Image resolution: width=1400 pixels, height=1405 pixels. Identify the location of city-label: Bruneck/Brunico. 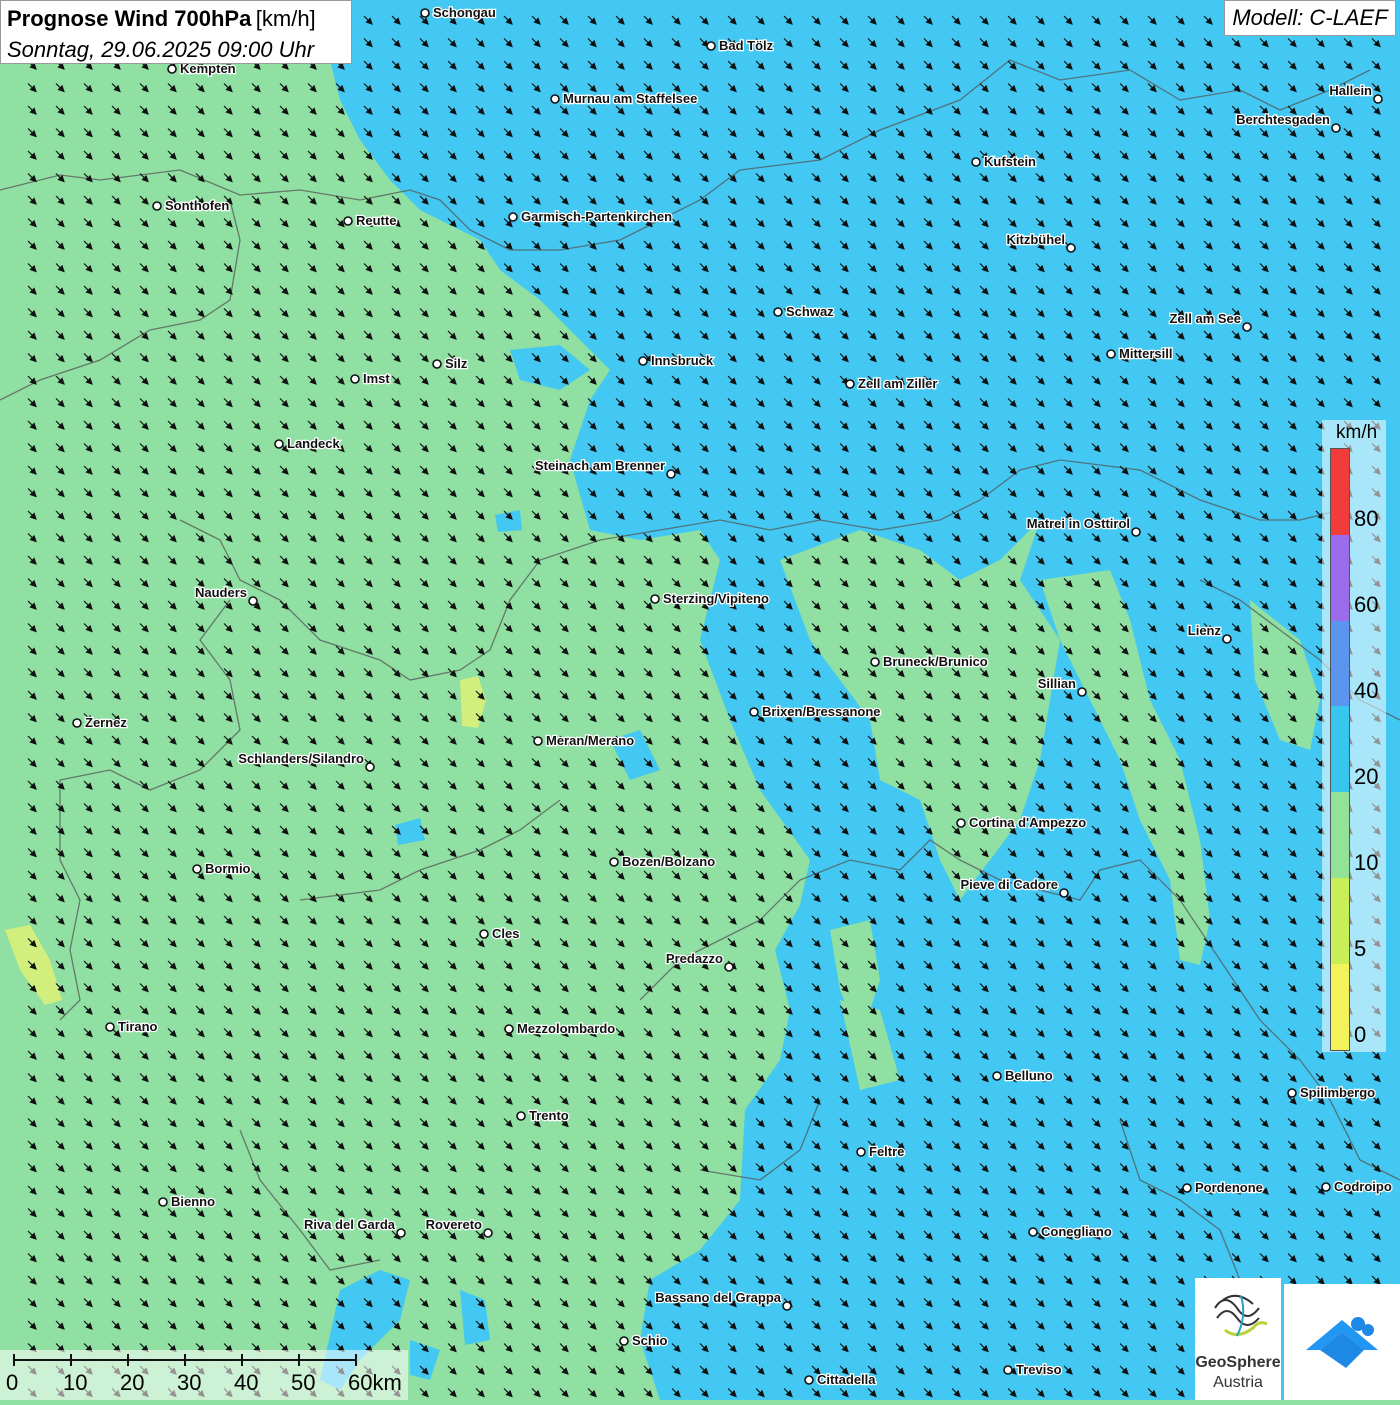
(935, 661).